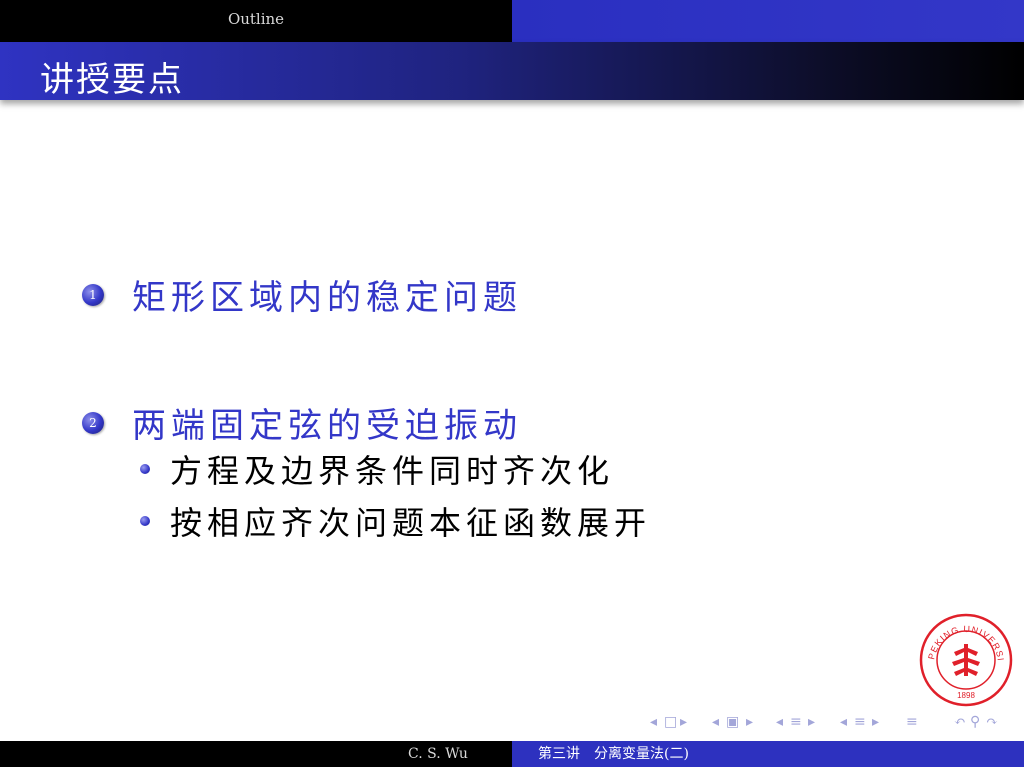 This screenshot has height=767, width=1024. What do you see at coordinates (975, 722) in the screenshot?
I see `nav-search-icon: ⚲` at bounding box center [975, 722].